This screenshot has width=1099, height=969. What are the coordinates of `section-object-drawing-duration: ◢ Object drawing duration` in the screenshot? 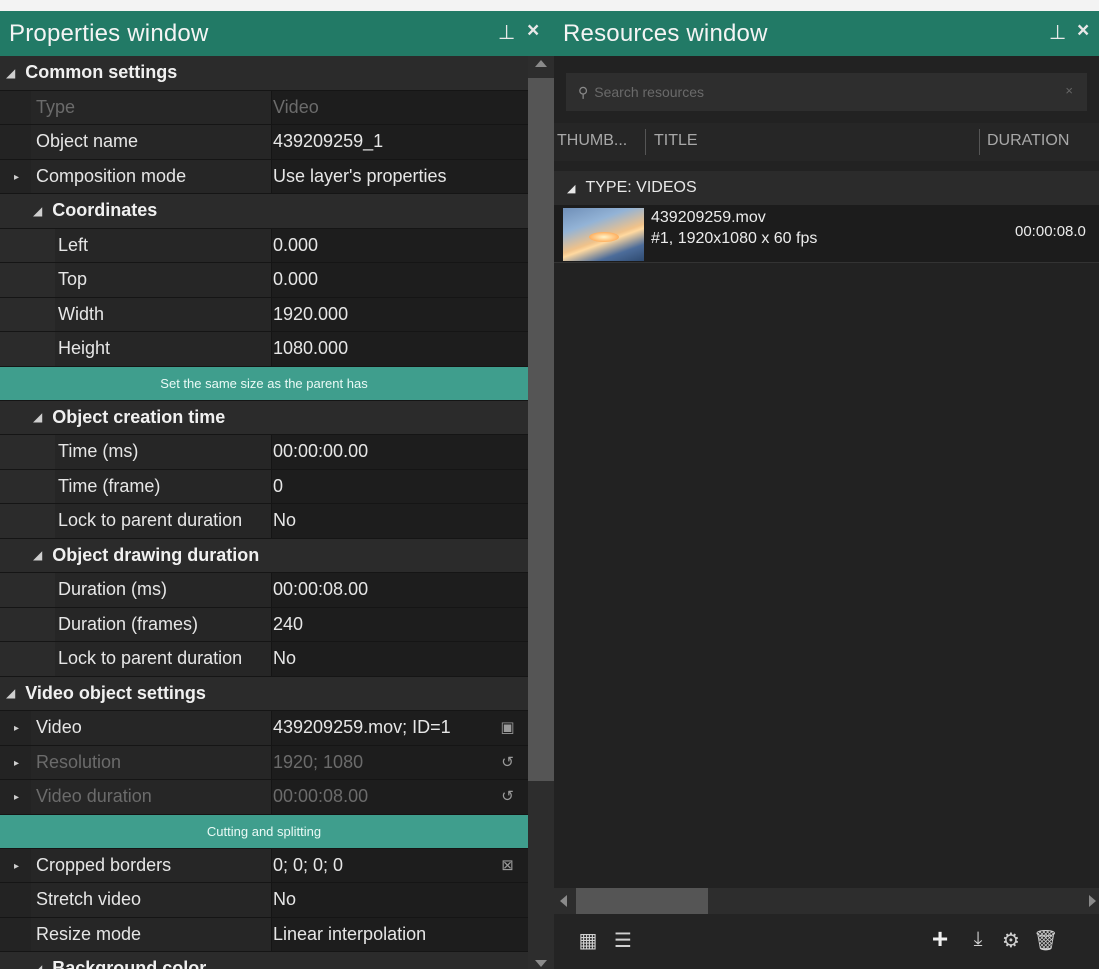 It's located at (264, 555).